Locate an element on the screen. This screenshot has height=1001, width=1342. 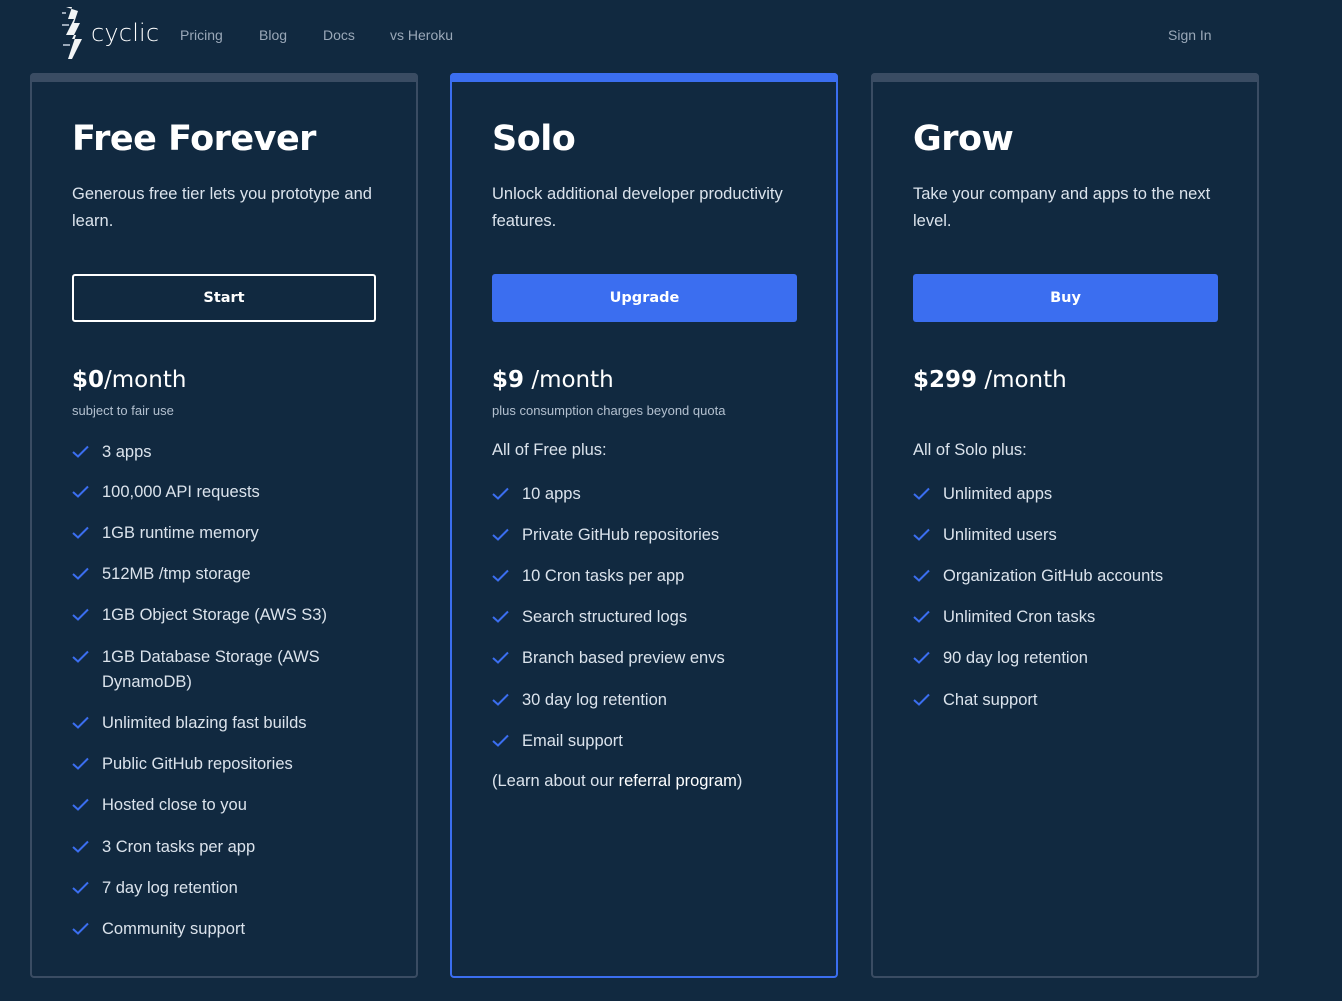
referral-prefix: (Learn about our is located at coordinates (555, 781).